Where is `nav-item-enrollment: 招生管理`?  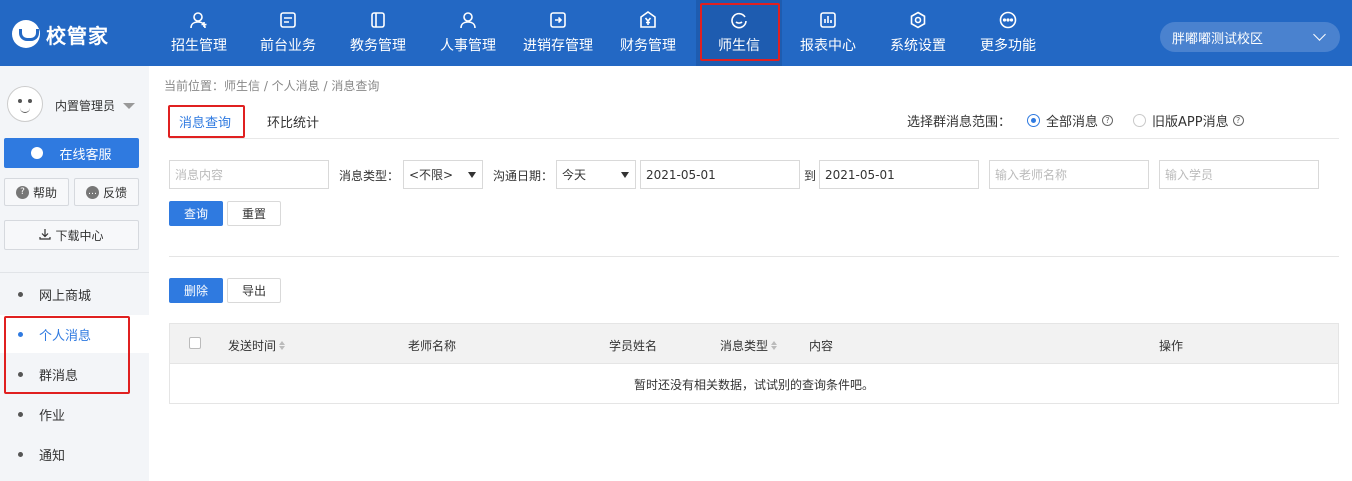 nav-item-enrollment: 招生管理 is located at coordinates (199, 33).